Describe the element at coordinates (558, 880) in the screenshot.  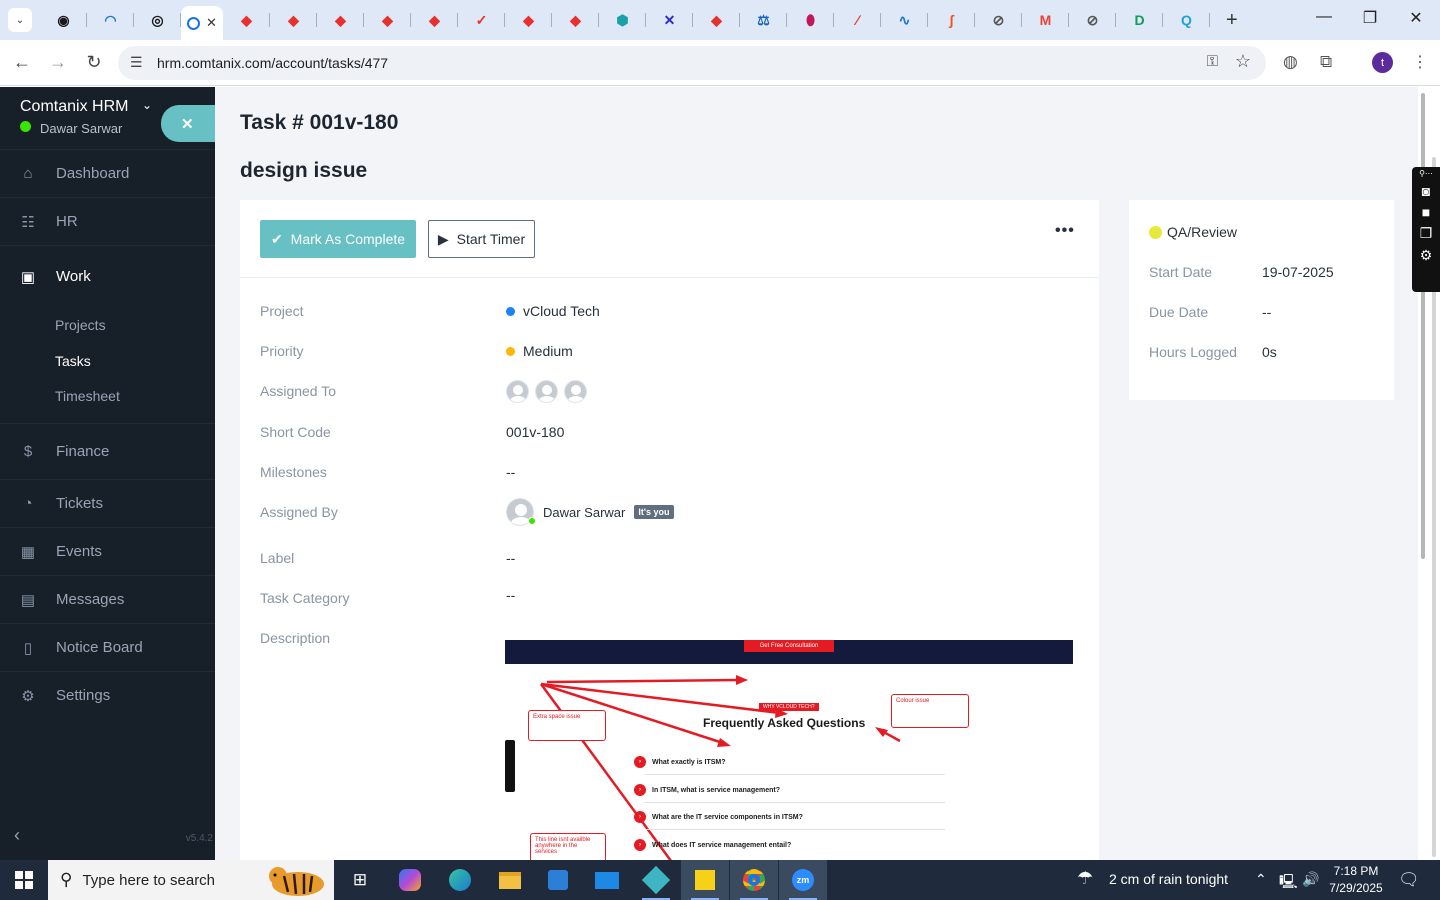
I see `store-app-icon` at that location.